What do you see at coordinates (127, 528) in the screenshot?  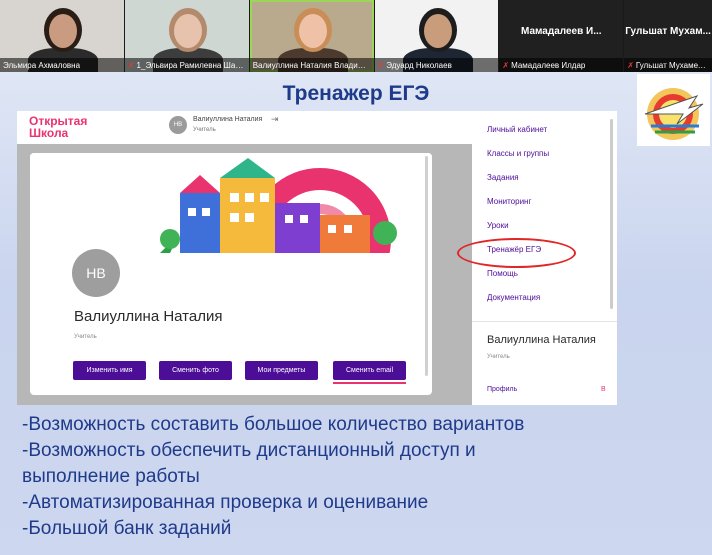 I see `bullet-line: -Большой банк заданий` at bounding box center [127, 528].